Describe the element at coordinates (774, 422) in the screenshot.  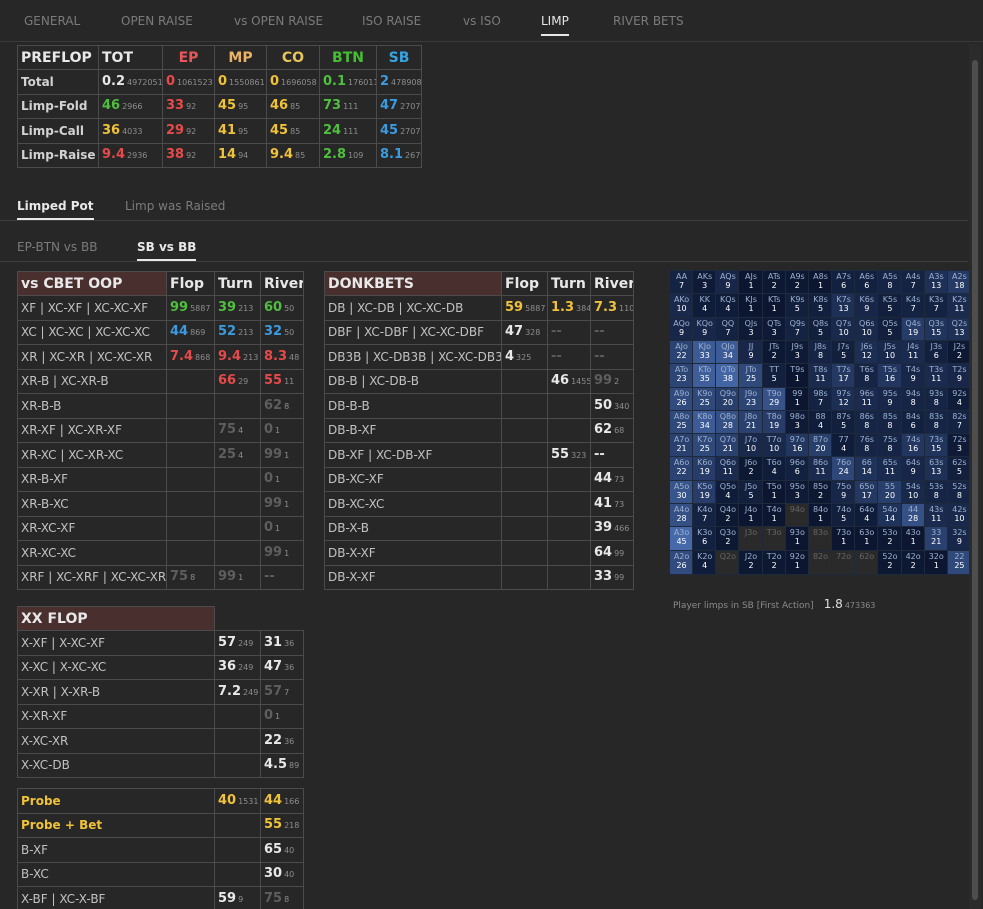
I see `hand-cell: T8o 19` at that location.